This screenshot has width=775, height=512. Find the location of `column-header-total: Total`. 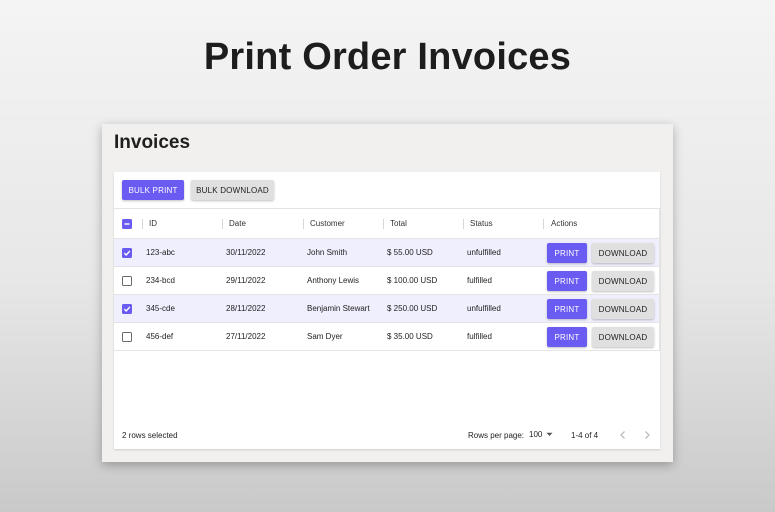

column-header-total: Total is located at coordinates (398, 223).